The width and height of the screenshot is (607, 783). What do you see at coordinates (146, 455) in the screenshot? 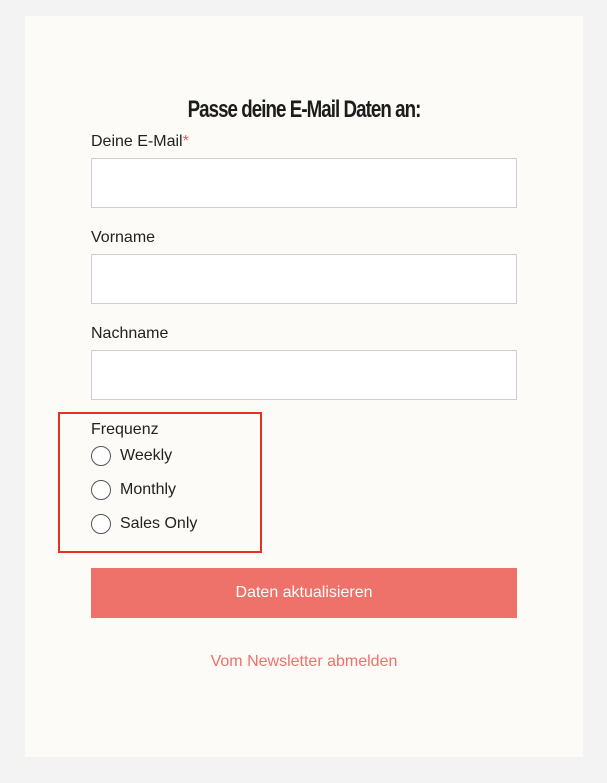
I see `radio-label-weekly: Weekly` at bounding box center [146, 455].